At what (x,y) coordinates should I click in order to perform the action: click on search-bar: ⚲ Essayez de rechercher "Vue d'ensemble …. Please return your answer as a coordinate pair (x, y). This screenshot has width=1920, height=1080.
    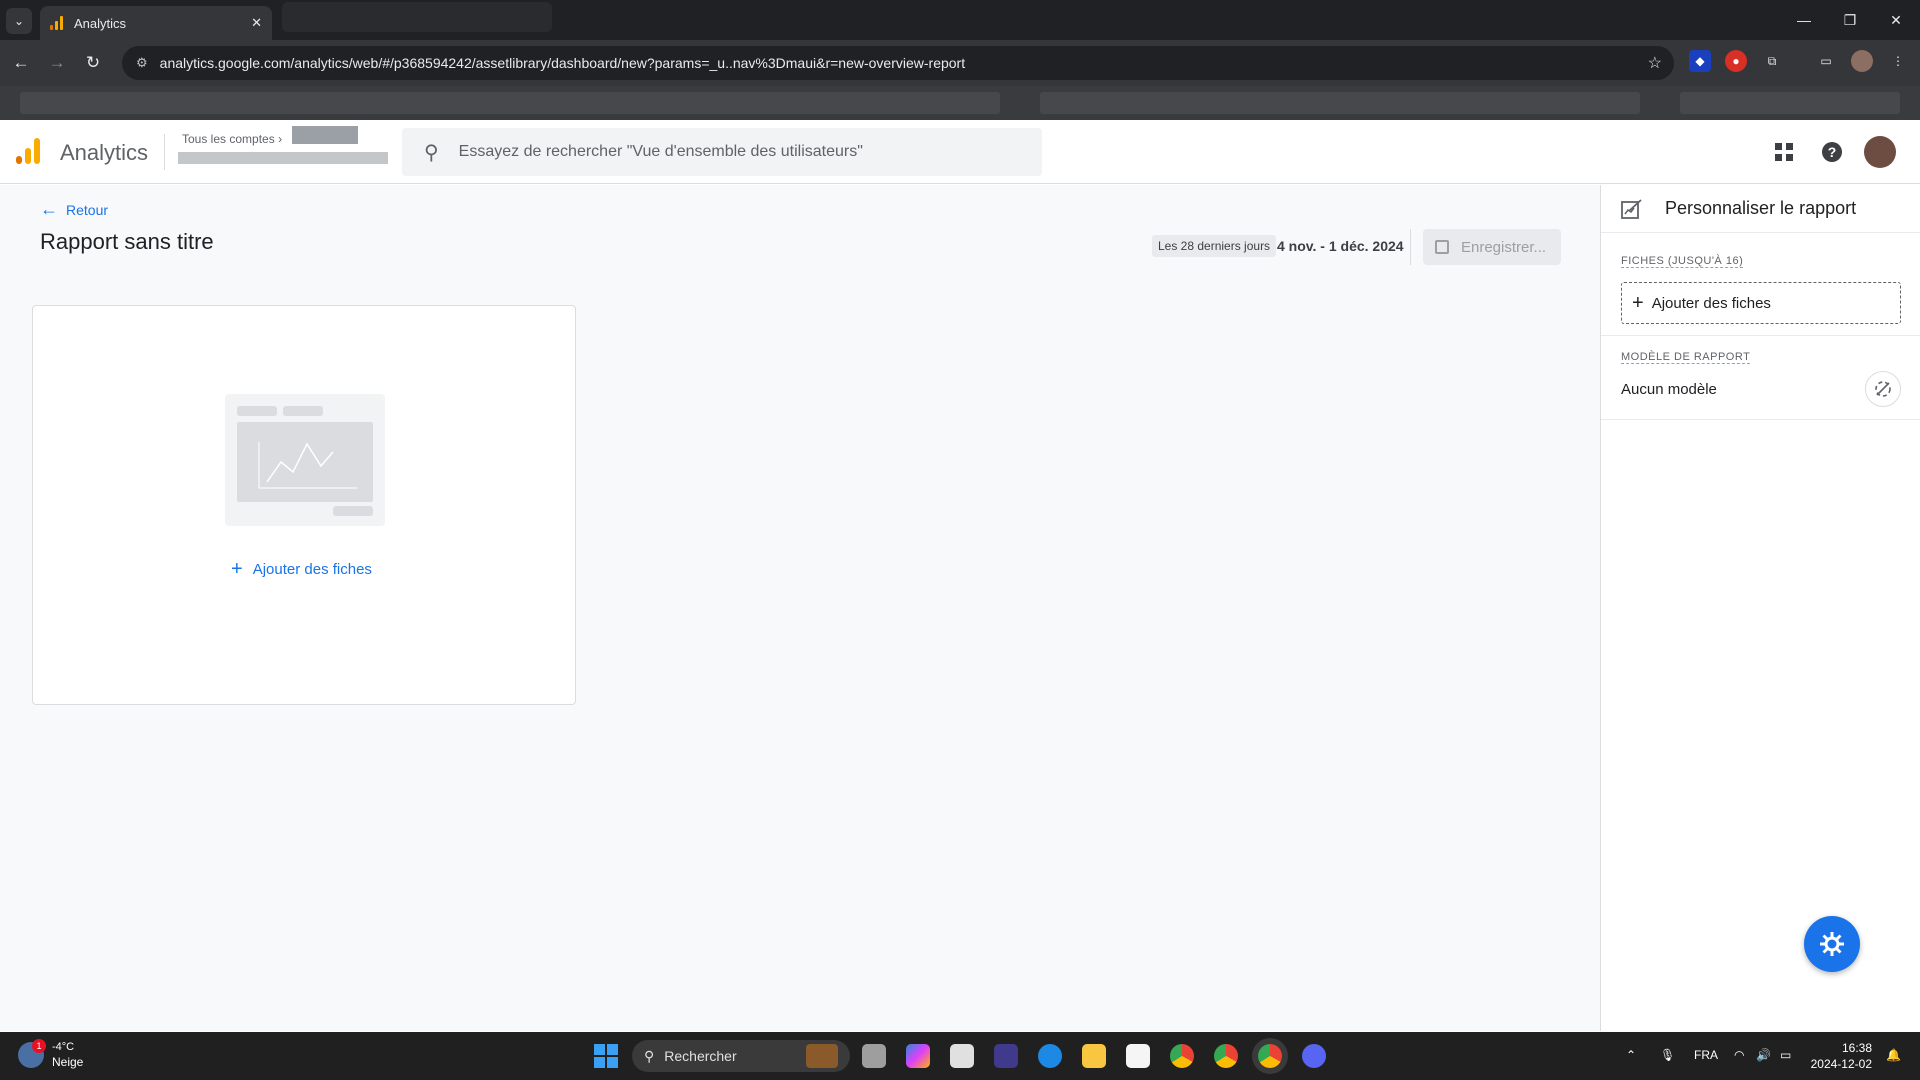
    Looking at the image, I should click on (722, 152).